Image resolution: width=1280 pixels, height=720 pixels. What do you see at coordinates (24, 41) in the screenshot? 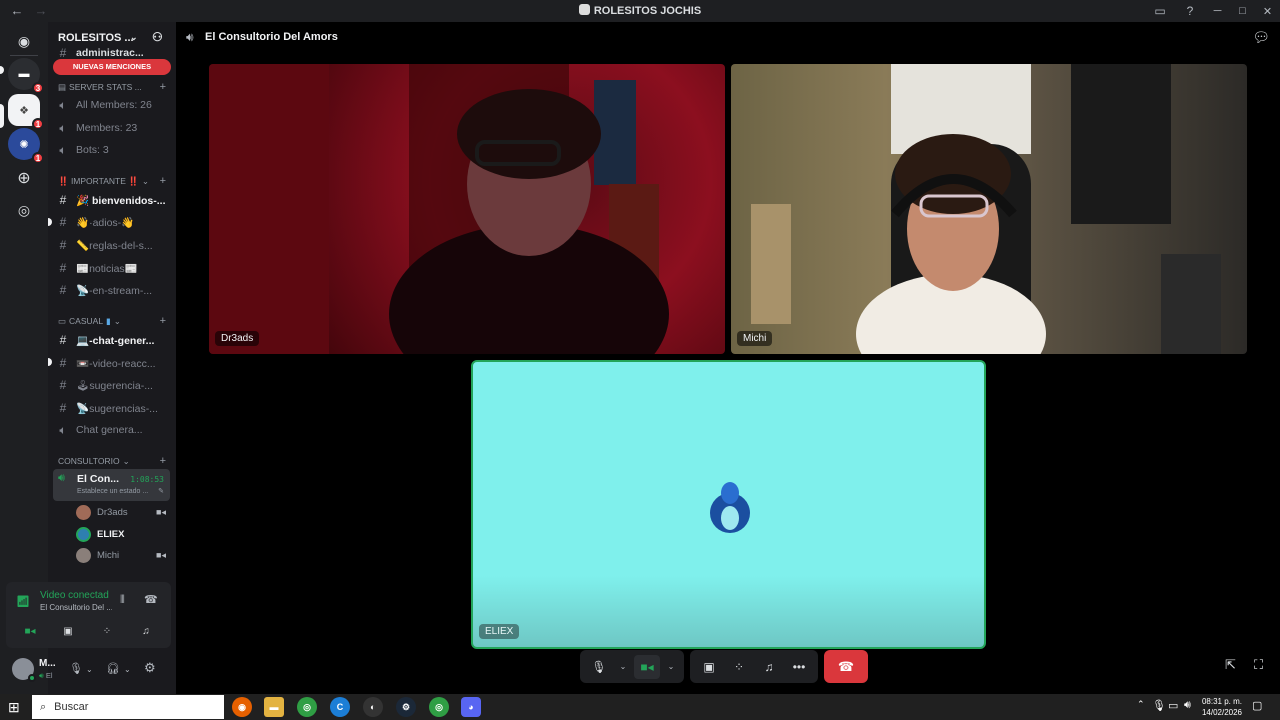
I see `direct-messages-button: ◉` at bounding box center [24, 41].